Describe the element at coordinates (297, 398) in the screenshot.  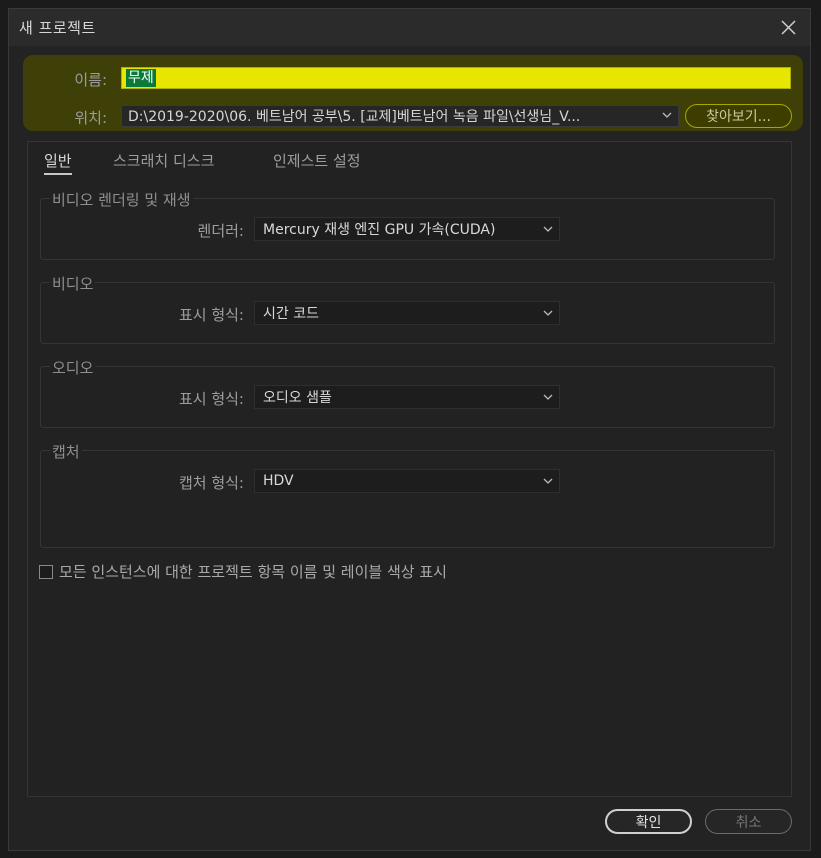
I see `audio-display-format-value: 오디오 샘플` at that location.